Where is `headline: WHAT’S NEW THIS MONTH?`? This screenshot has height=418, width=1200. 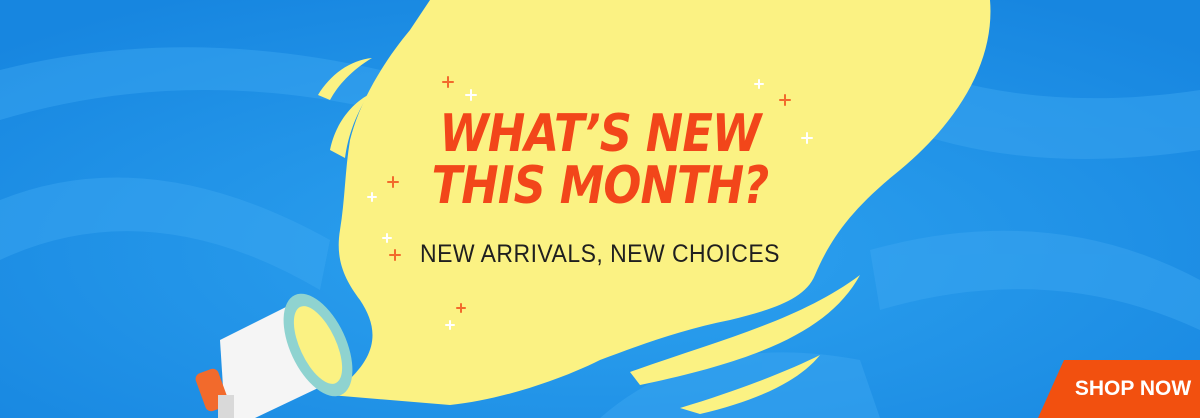 headline: WHAT’S NEW THIS MONTH? is located at coordinates (600, 160).